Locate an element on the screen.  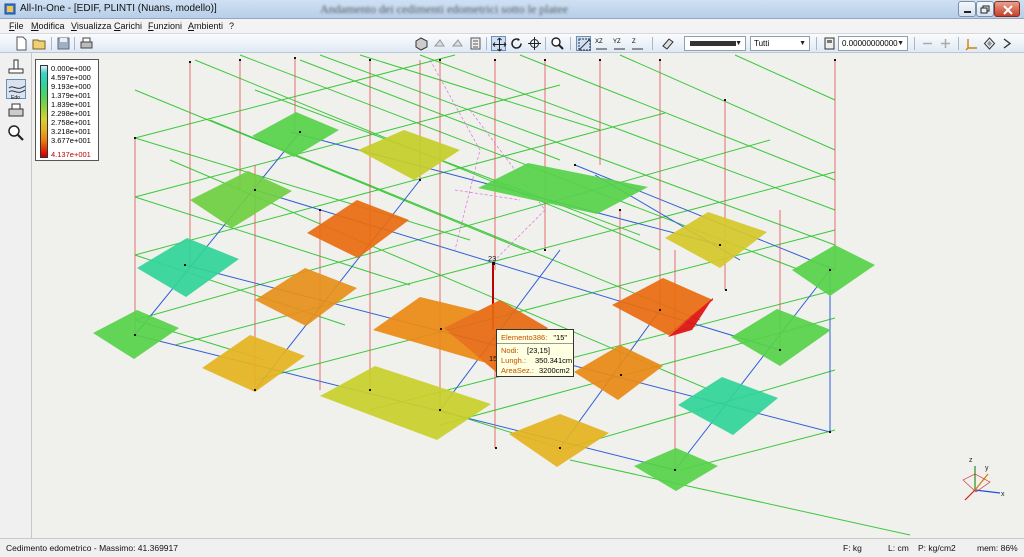
plane-xz-button: XZ is located at coordinates (601, 43).